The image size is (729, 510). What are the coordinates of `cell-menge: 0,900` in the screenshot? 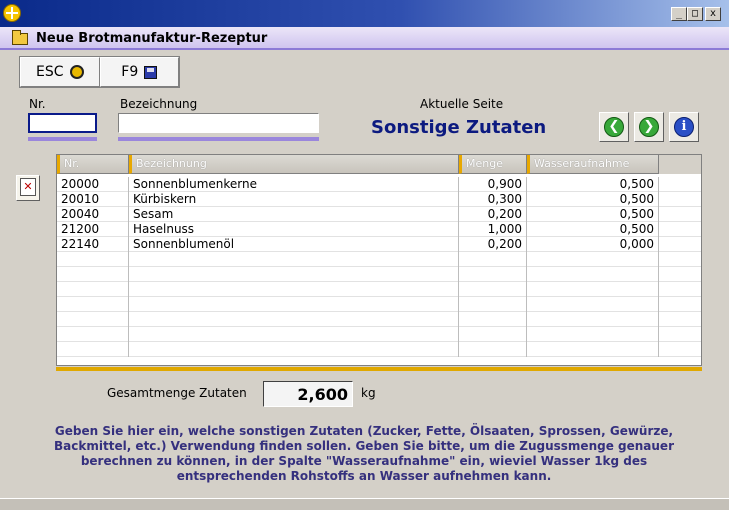 It's located at (493, 184).